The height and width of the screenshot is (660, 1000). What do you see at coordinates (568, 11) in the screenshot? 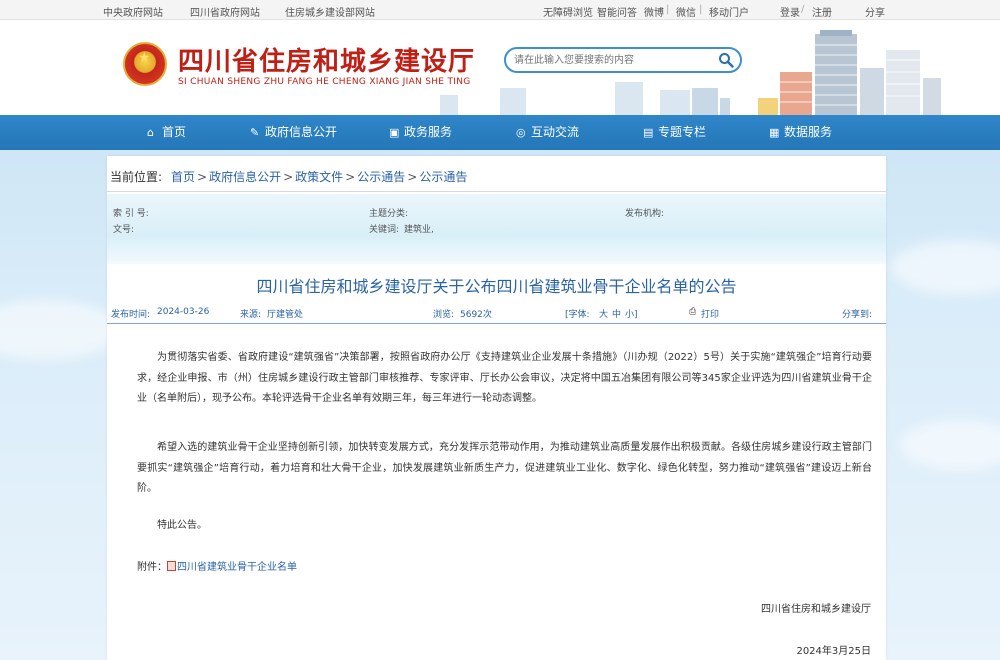
I see `link-accessibility: 无障碍浏览` at bounding box center [568, 11].